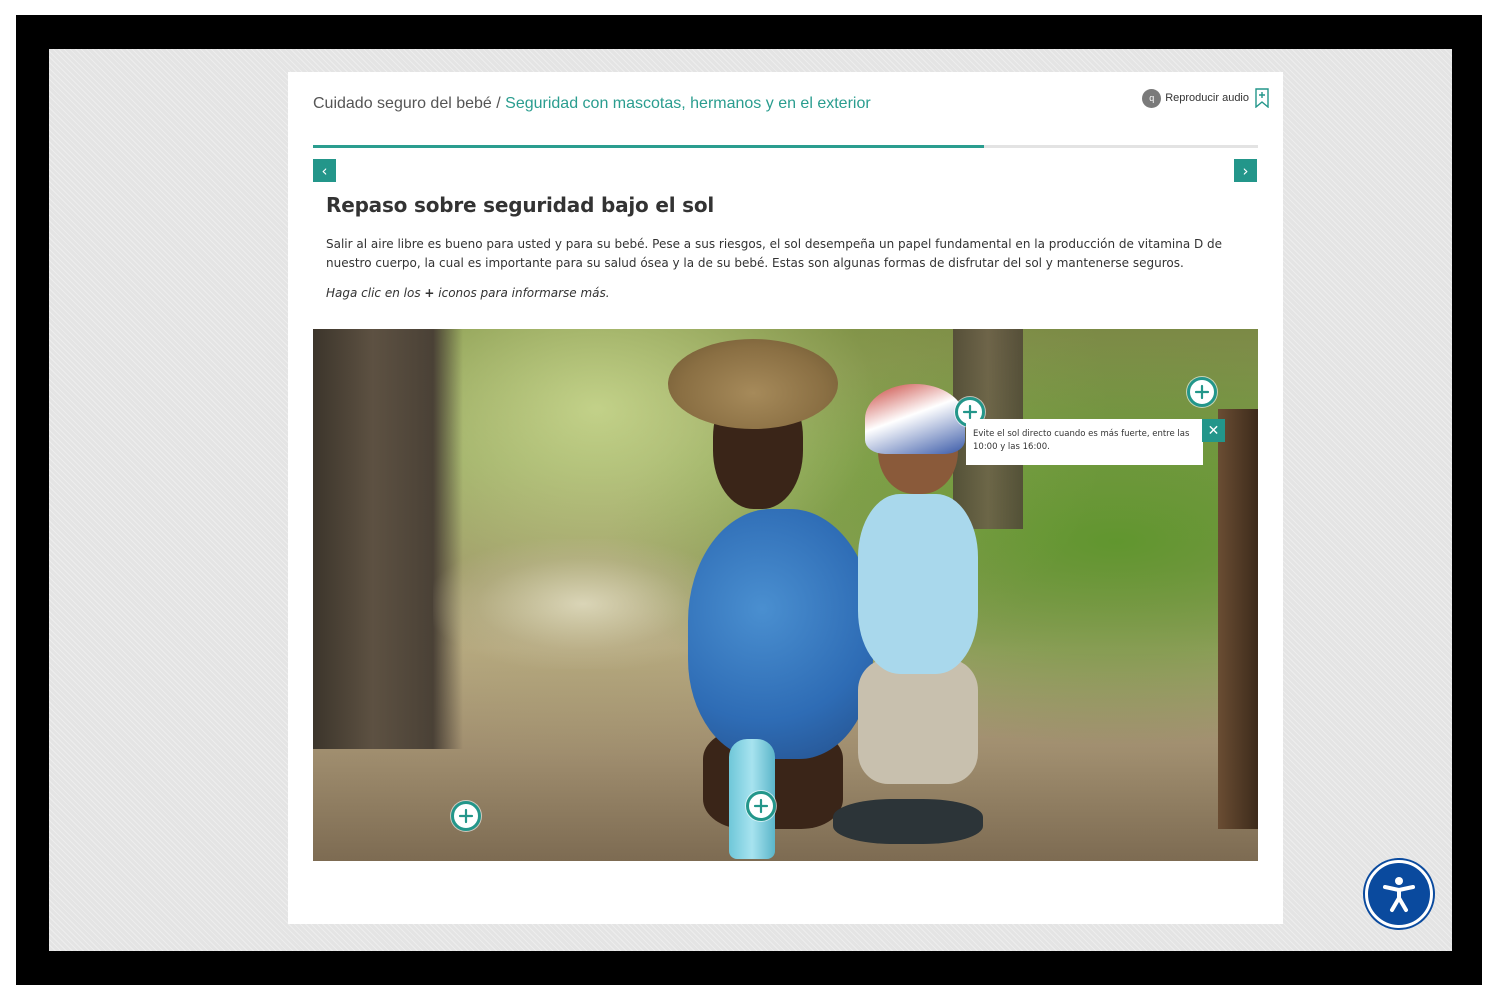 The width and height of the screenshot is (1500, 1000). I want to click on accessibility-icon, so click(1399, 894).